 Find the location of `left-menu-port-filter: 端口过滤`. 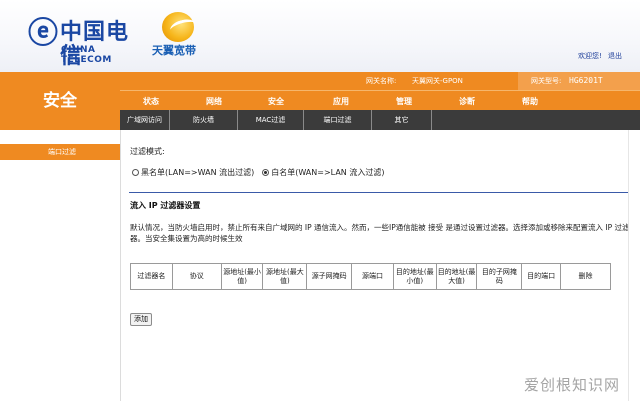

left-menu-port-filter: 端口过滤 is located at coordinates (60, 152).